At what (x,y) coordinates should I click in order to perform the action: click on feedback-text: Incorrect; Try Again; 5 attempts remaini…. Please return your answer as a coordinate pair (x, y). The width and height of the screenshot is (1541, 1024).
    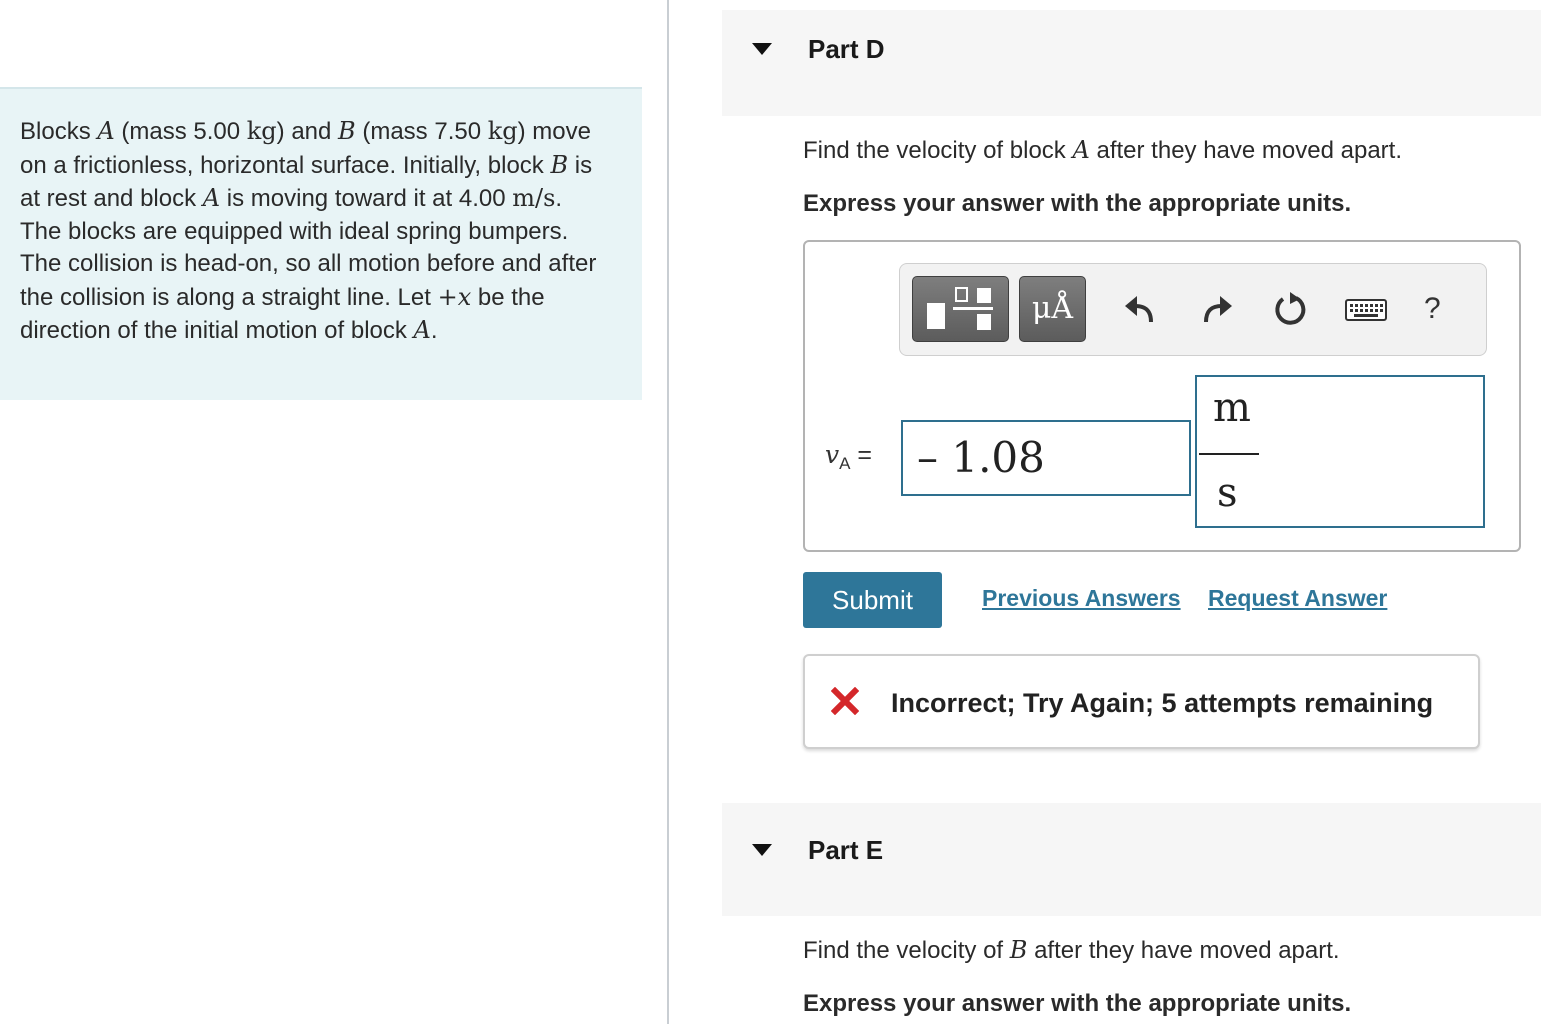
    Looking at the image, I should click on (1162, 703).